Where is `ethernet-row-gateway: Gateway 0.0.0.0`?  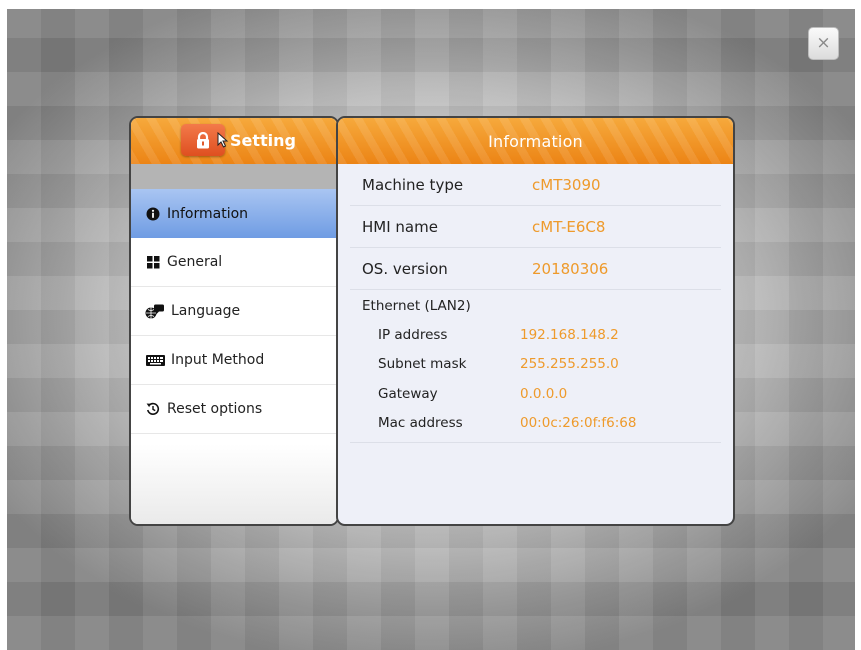
ethernet-row-gateway: Gateway 0.0.0.0 is located at coordinates (535, 394).